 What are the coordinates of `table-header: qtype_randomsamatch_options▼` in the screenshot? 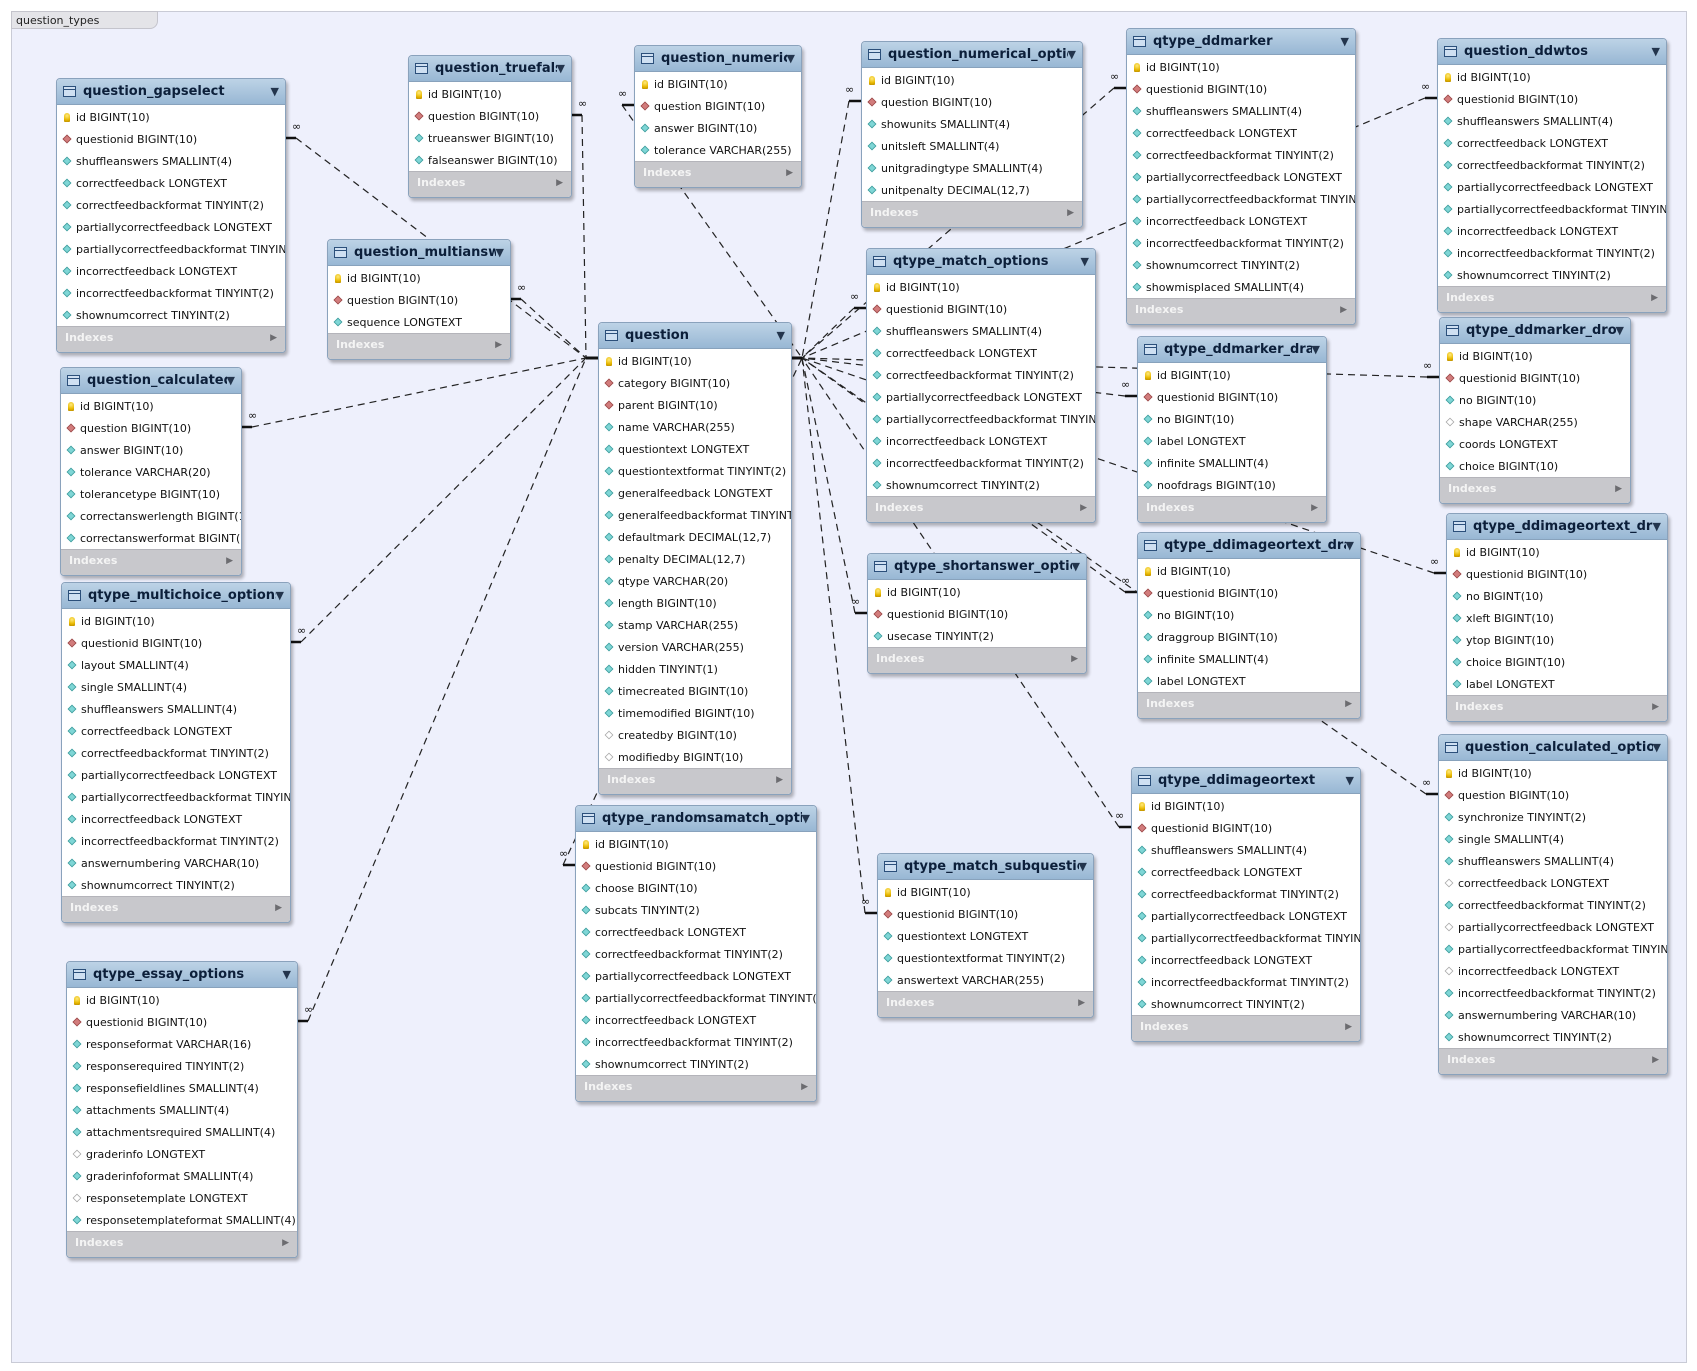 It's located at (696, 819).